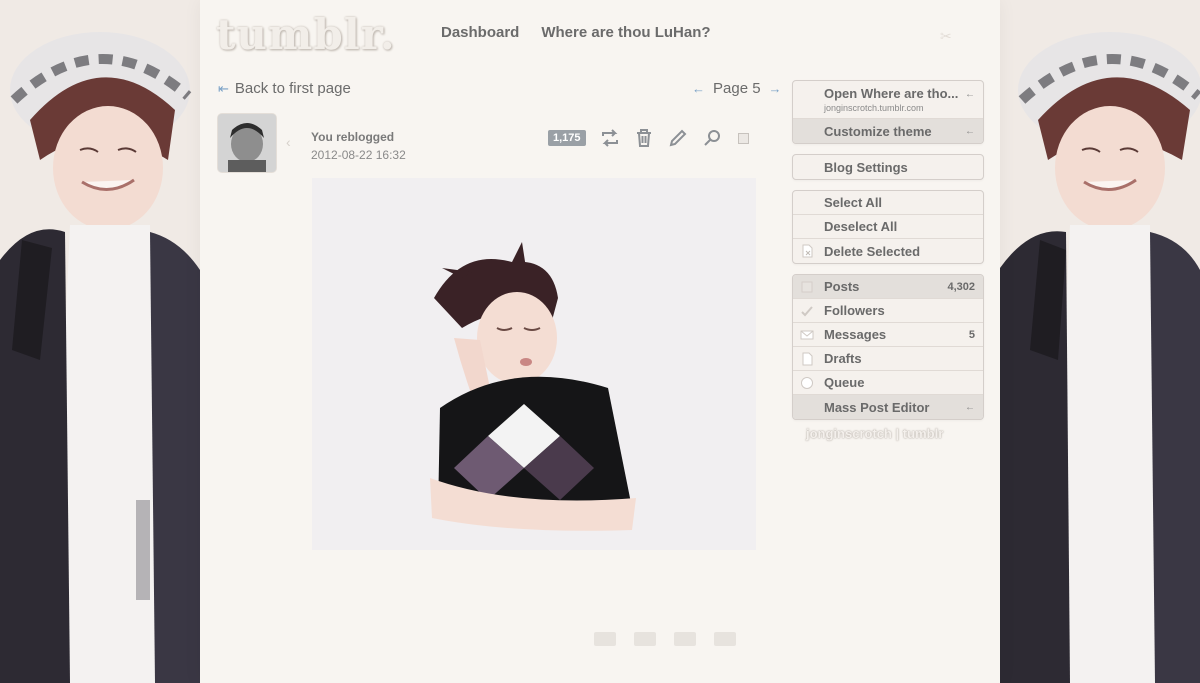 The width and height of the screenshot is (1200, 683). I want to click on tumblr-logo: tumblr., so click(306, 34).